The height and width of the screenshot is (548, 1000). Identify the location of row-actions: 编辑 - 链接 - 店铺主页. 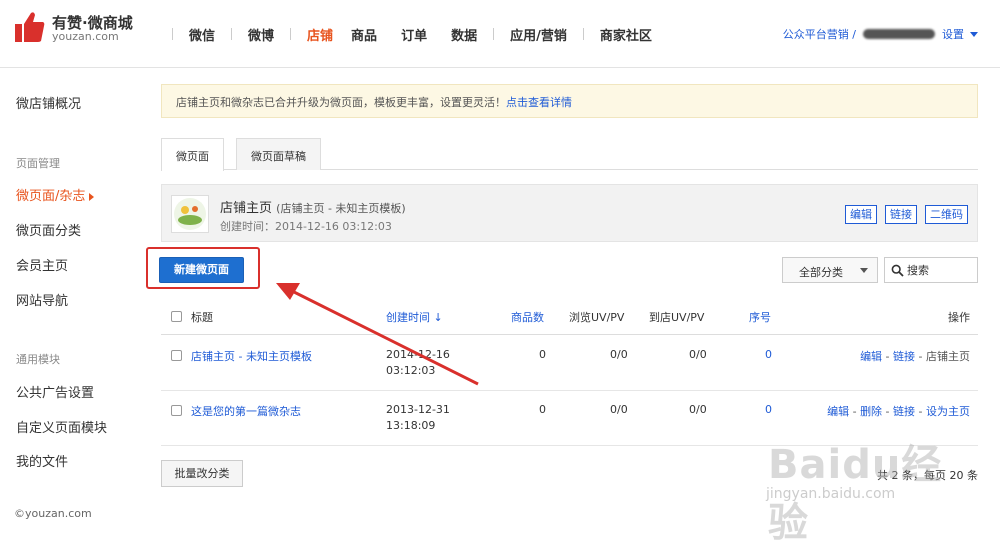
(915, 356).